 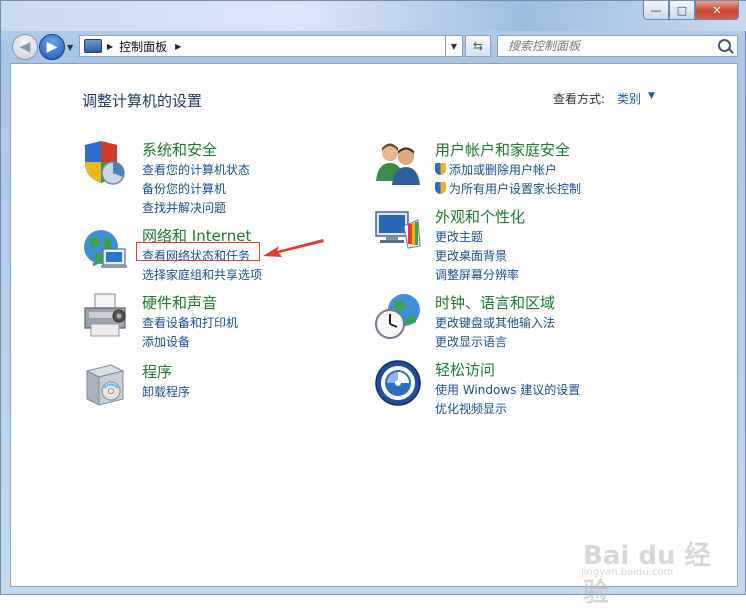 I want to click on link-change-background: 更改桌面背景, so click(x=471, y=255).